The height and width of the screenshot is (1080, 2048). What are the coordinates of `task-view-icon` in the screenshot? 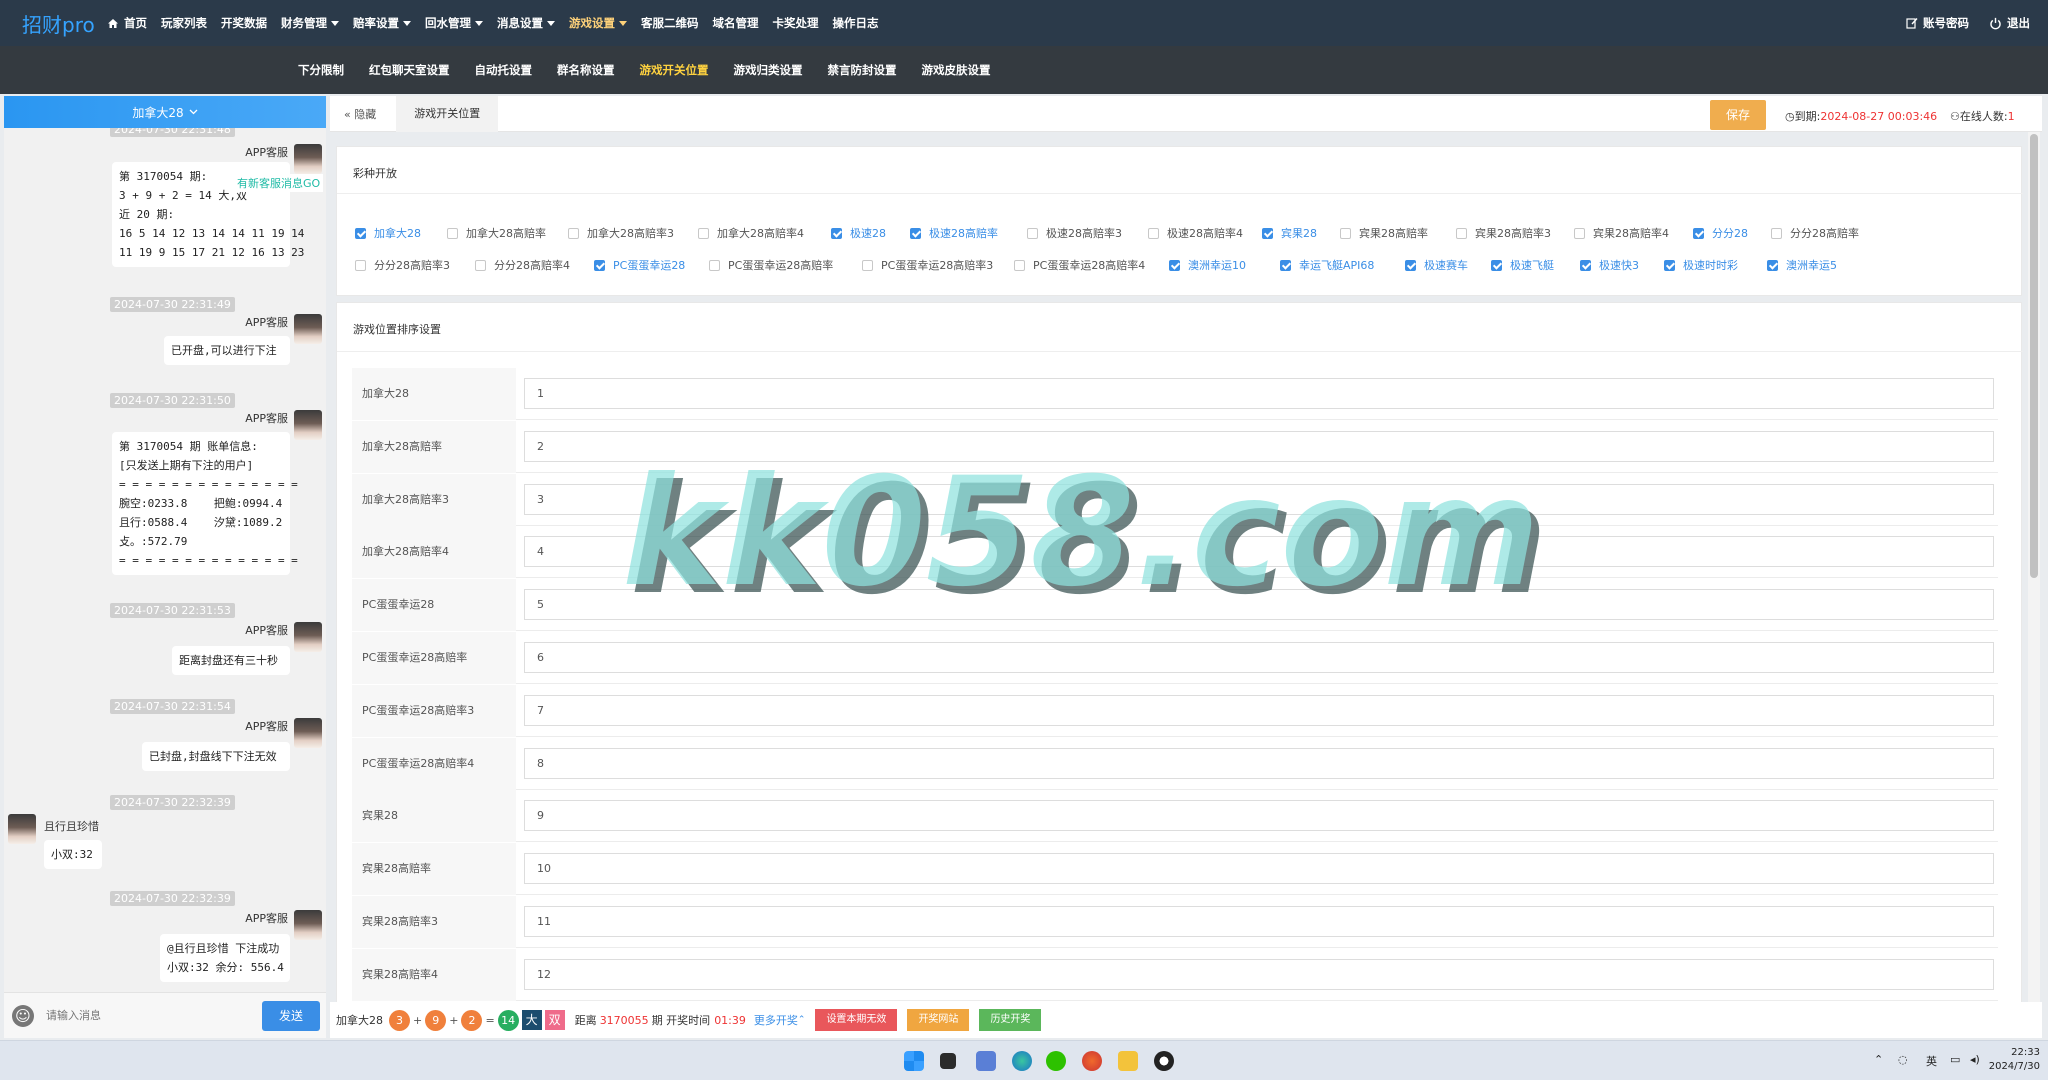 It's located at (948, 1061).